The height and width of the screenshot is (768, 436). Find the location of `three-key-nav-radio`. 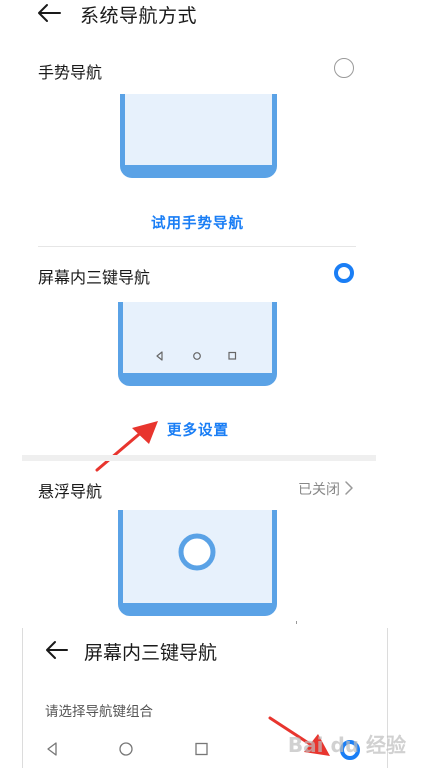

three-key-nav-radio is located at coordinates (344, 273).